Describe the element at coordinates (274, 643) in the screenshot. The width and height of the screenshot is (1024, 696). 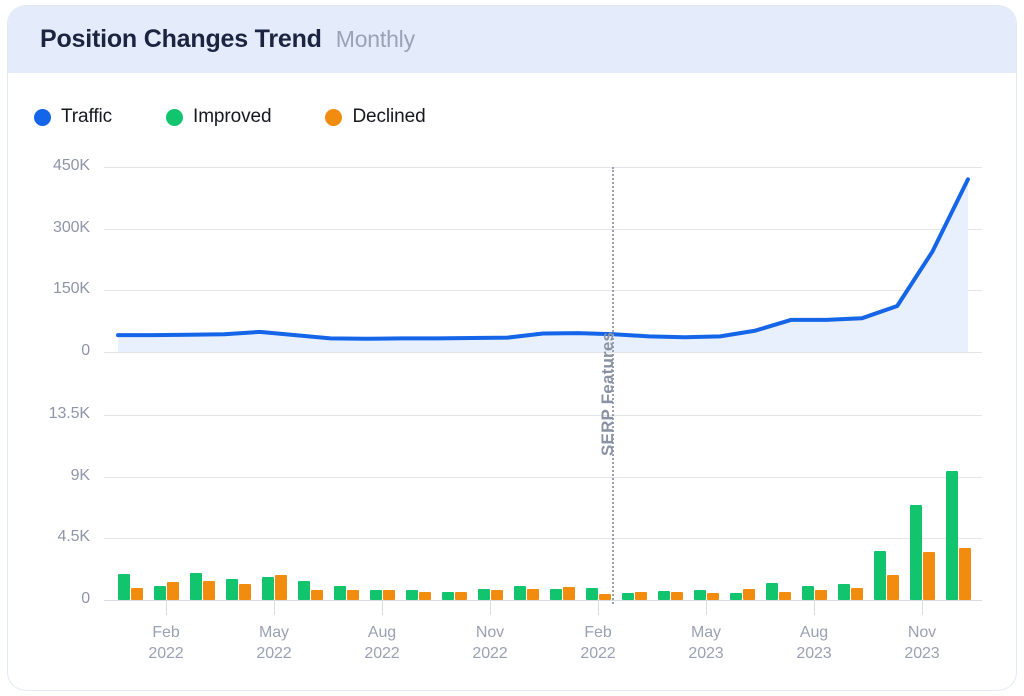
I see `x-axis-tick-label: May 2022` at that location.